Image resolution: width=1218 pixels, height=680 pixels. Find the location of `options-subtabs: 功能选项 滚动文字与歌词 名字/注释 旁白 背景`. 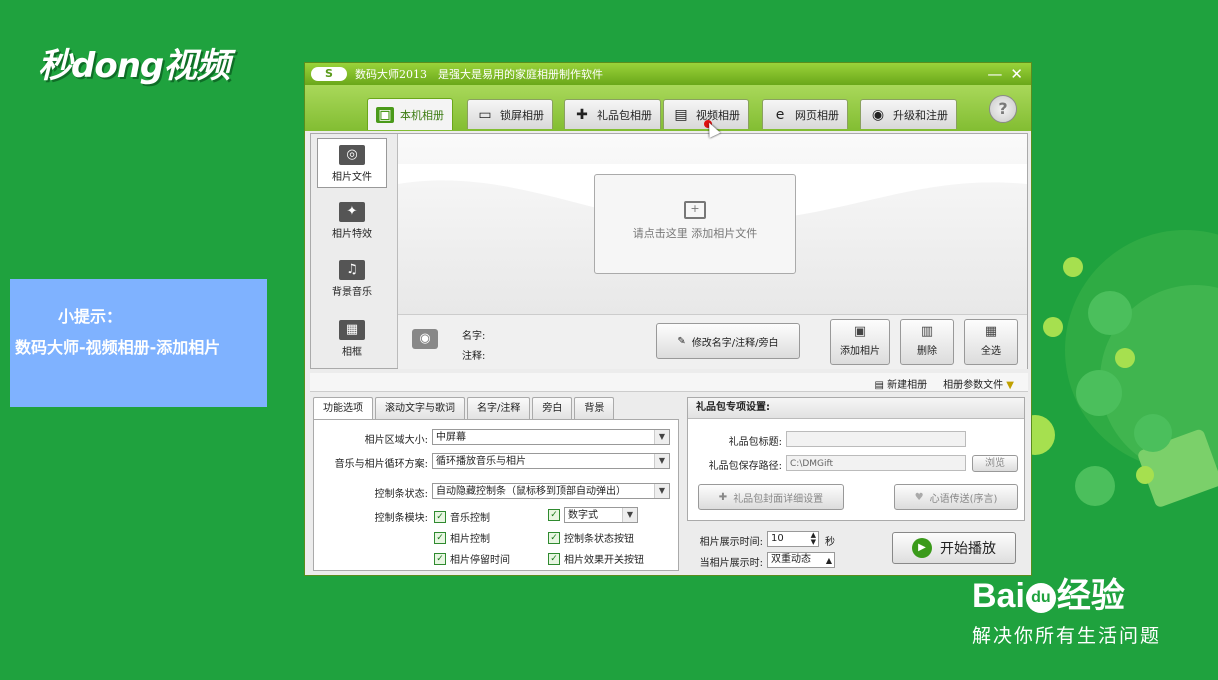

options-subtabs: 功能选项 滚动文字与歌词 名字/注释 旁白 背景 is located at coordinates (496, 408).